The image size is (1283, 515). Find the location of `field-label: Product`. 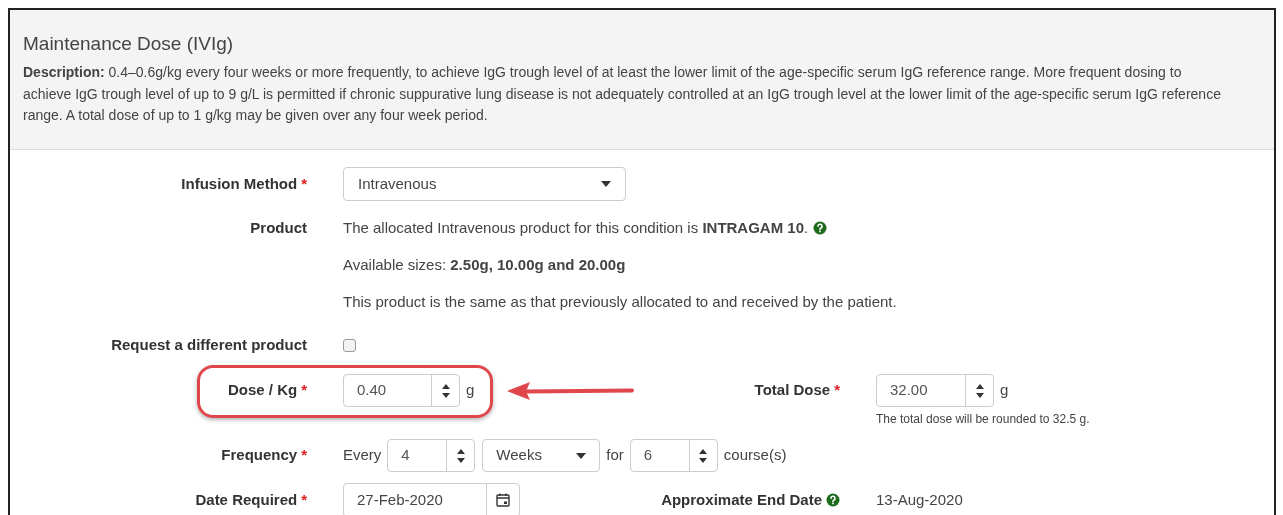

field-label: Product is located at coordinates (278, 227).